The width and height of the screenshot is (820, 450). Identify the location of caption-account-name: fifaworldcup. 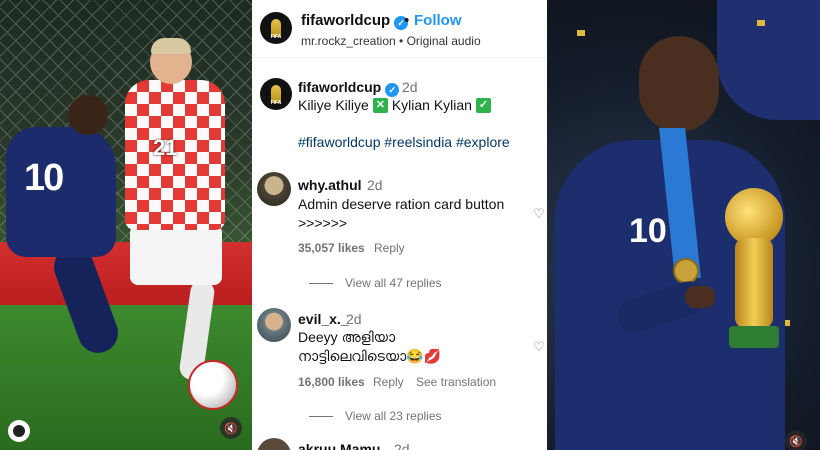
(339, 87).